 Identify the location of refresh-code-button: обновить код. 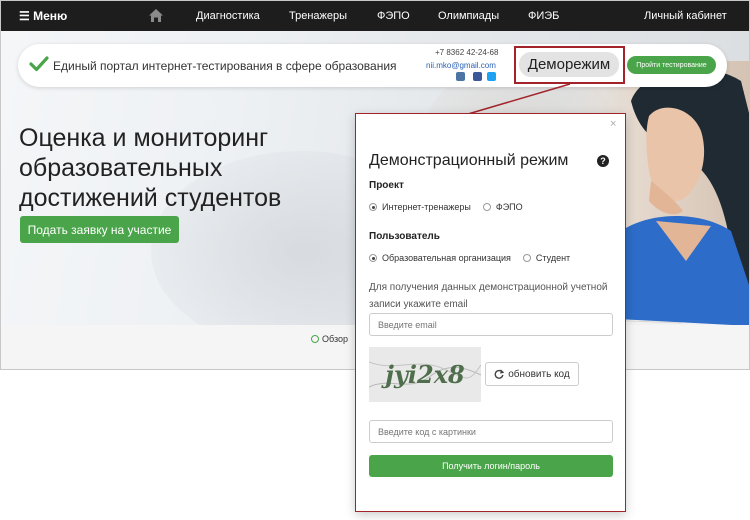
(532, 374).